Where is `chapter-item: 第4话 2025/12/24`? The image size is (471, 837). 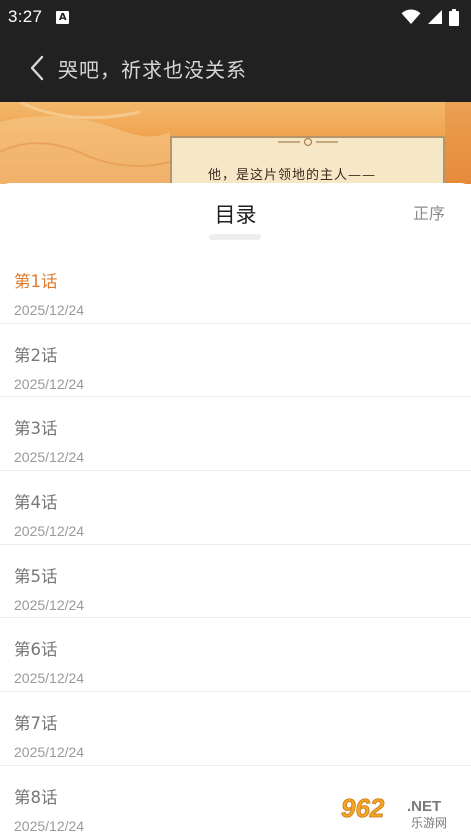 chapter-item: 第4话 2025/12/24 is located at coordinates (235, 508).